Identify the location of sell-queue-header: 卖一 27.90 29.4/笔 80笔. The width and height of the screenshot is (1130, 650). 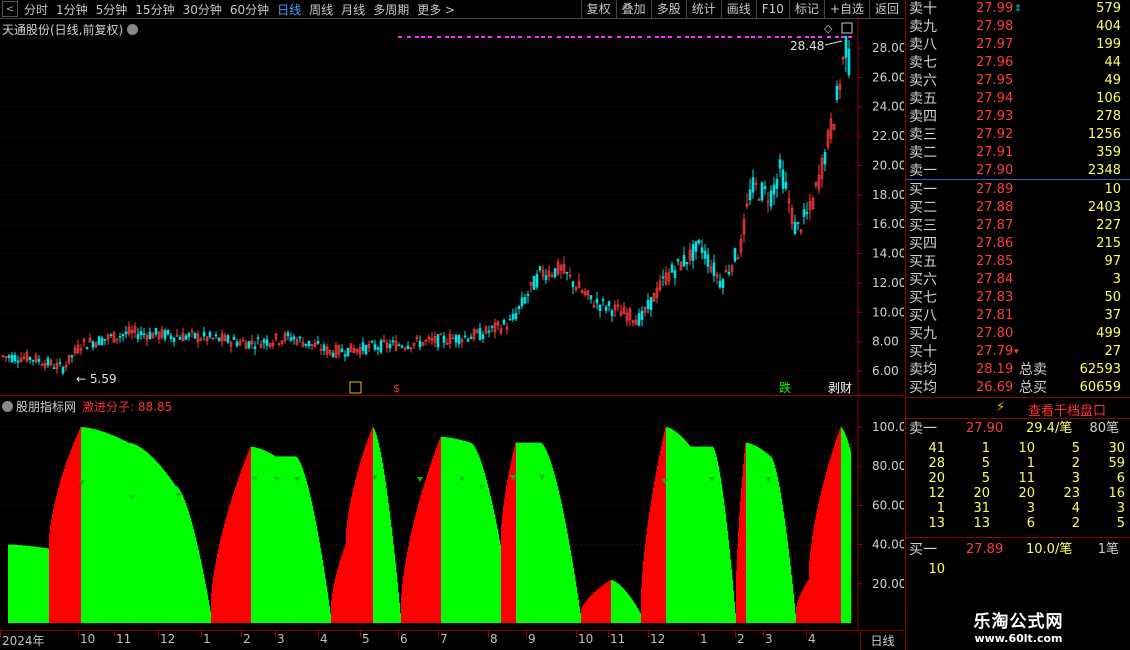
(1018, 429).